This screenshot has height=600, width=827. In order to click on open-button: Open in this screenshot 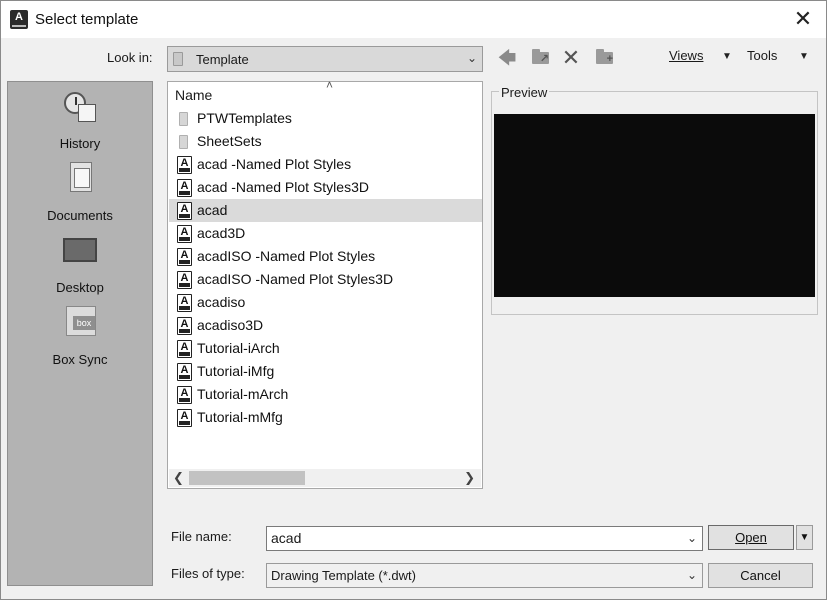, I will do `click(751, 537)`.